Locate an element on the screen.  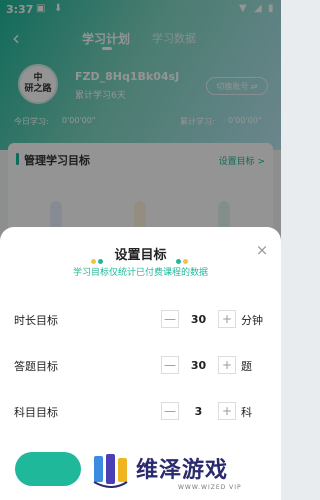
confirm-button is located at coordinates (48, 469).